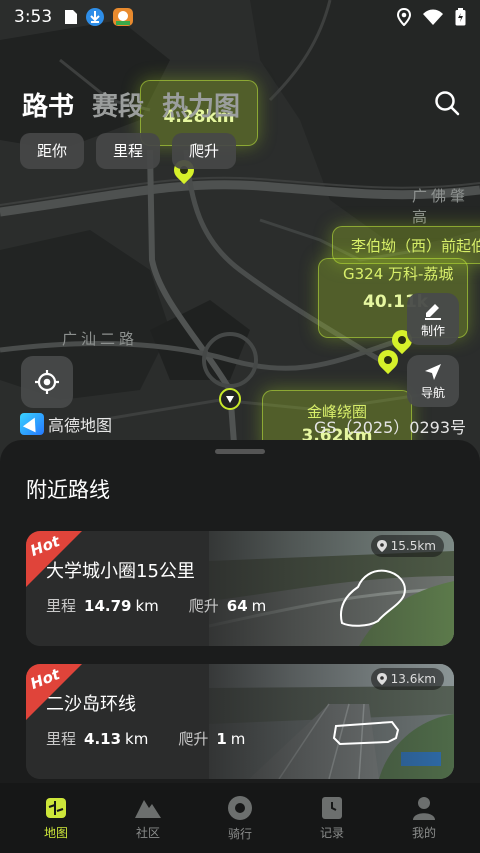  I want to click on route-distance-away: 13.6km, so click(407, 679).